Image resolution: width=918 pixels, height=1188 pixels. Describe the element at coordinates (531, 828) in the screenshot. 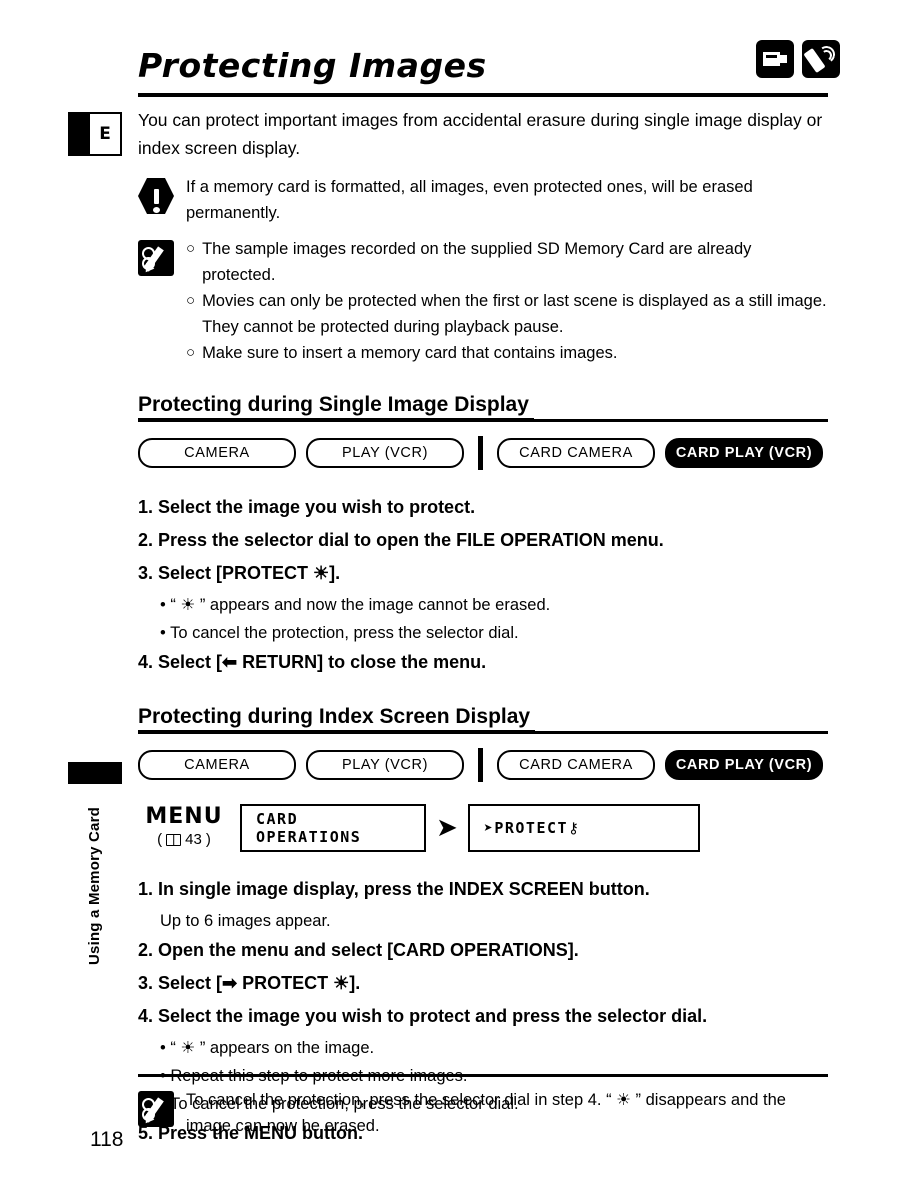

I see `menu-box-protect-label: PROTECT` at that location.